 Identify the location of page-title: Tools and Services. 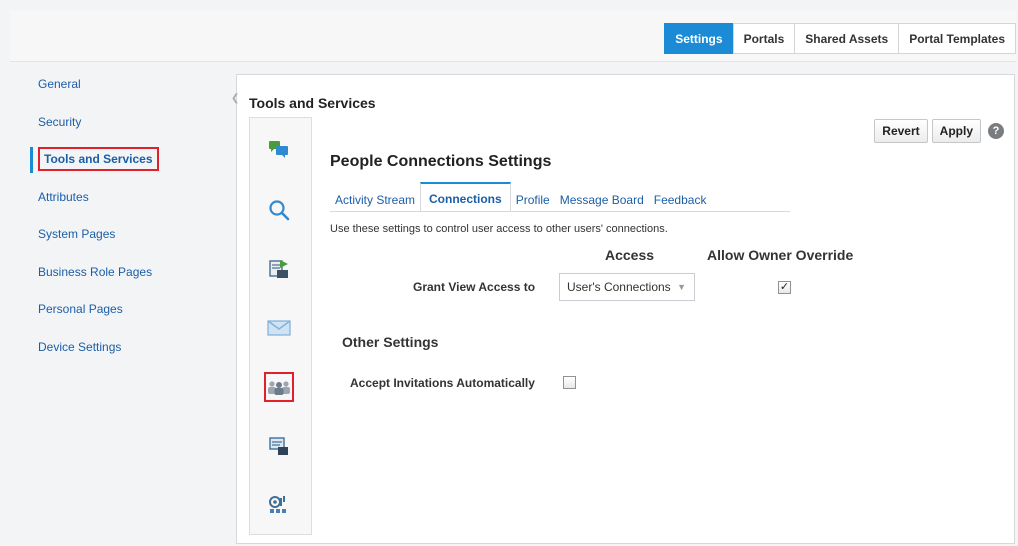
(312, 103).